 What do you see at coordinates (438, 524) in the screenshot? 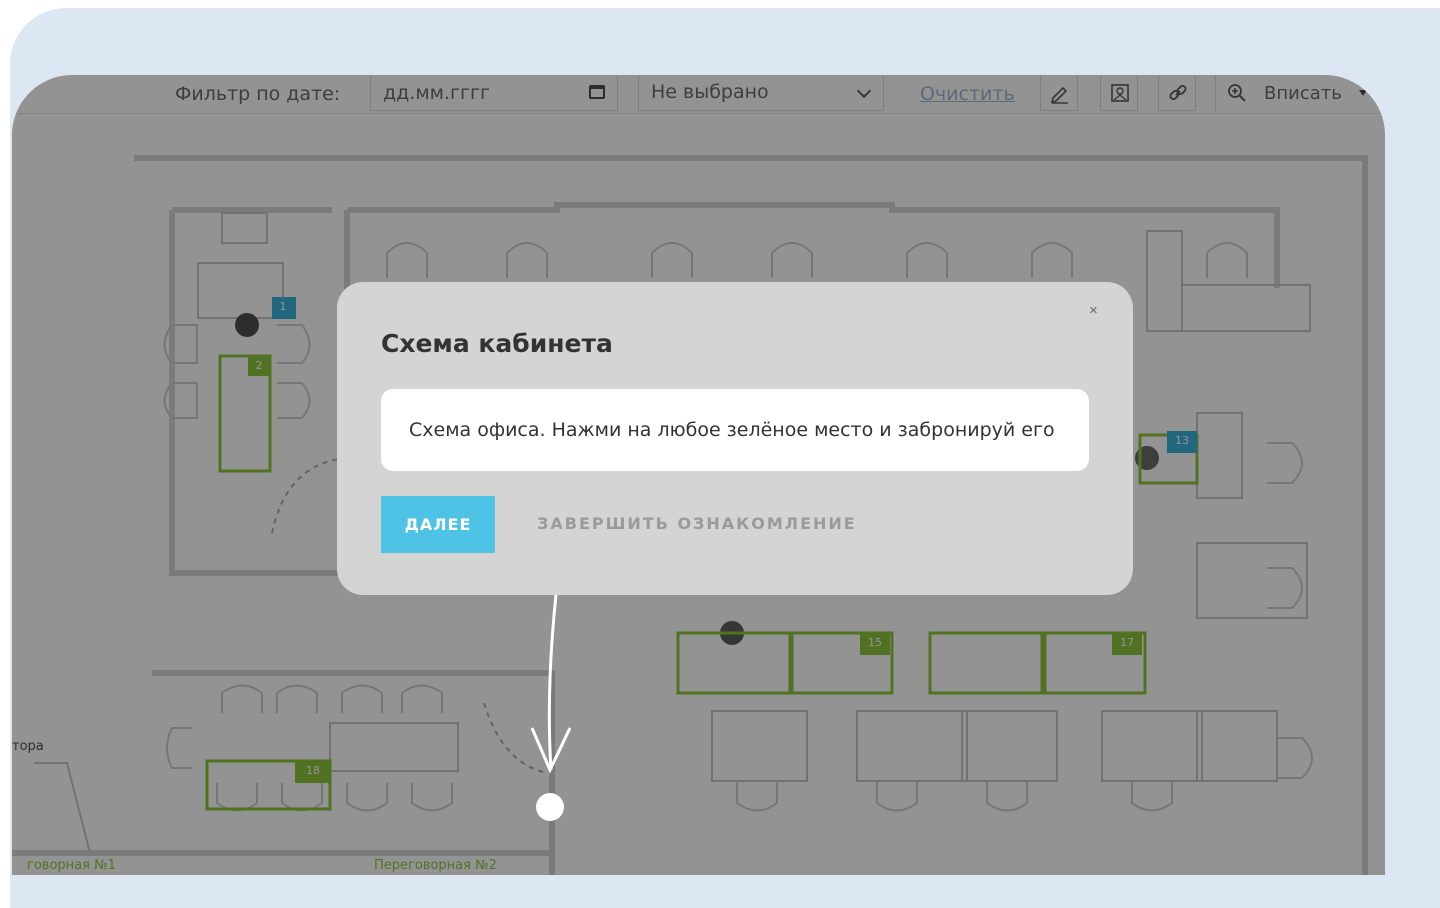
I see `next-button: ДАЛЕЕ` at bounding box center [438, 524].